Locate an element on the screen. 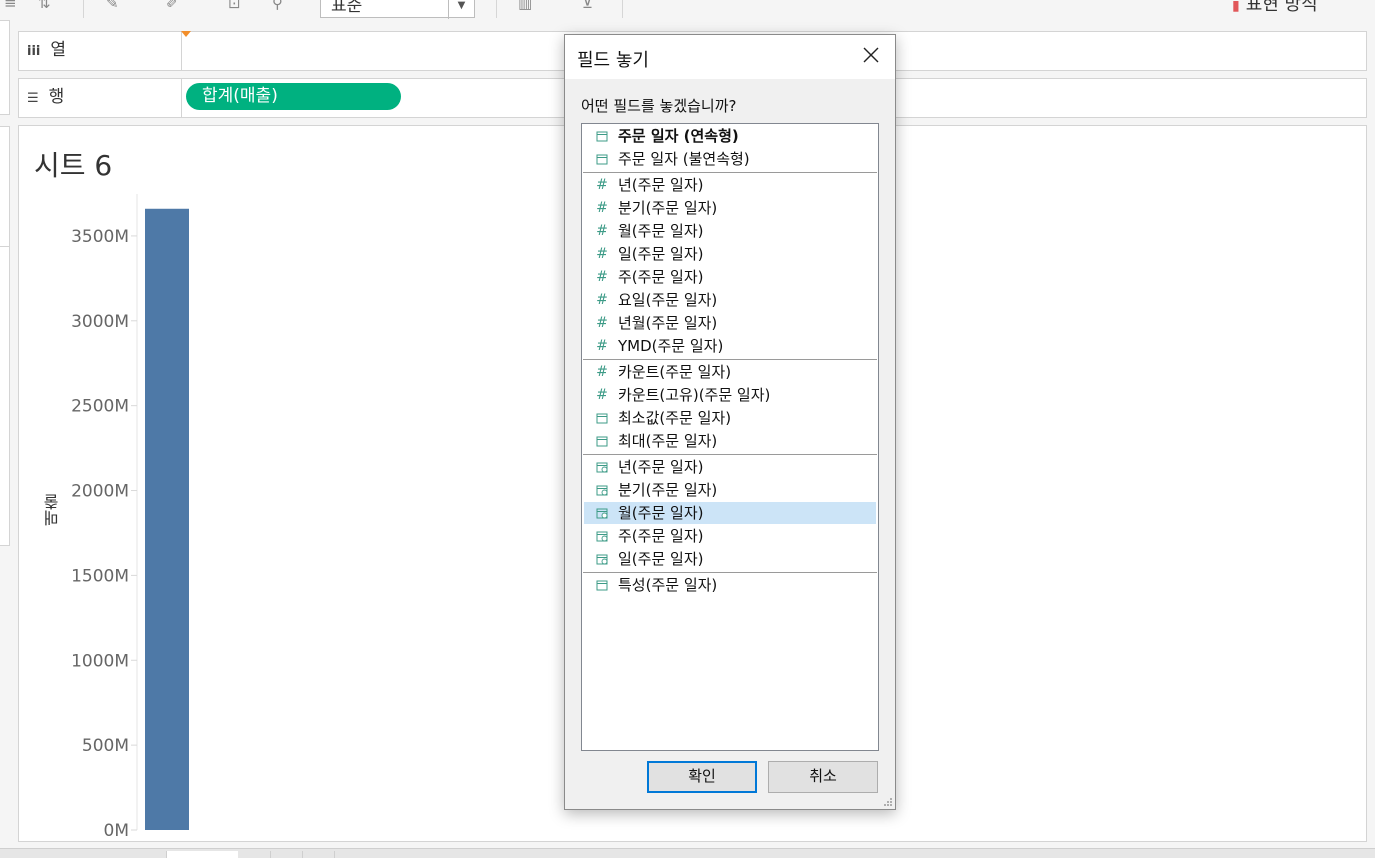  sheet-tab is located at coordinates (202, 854).